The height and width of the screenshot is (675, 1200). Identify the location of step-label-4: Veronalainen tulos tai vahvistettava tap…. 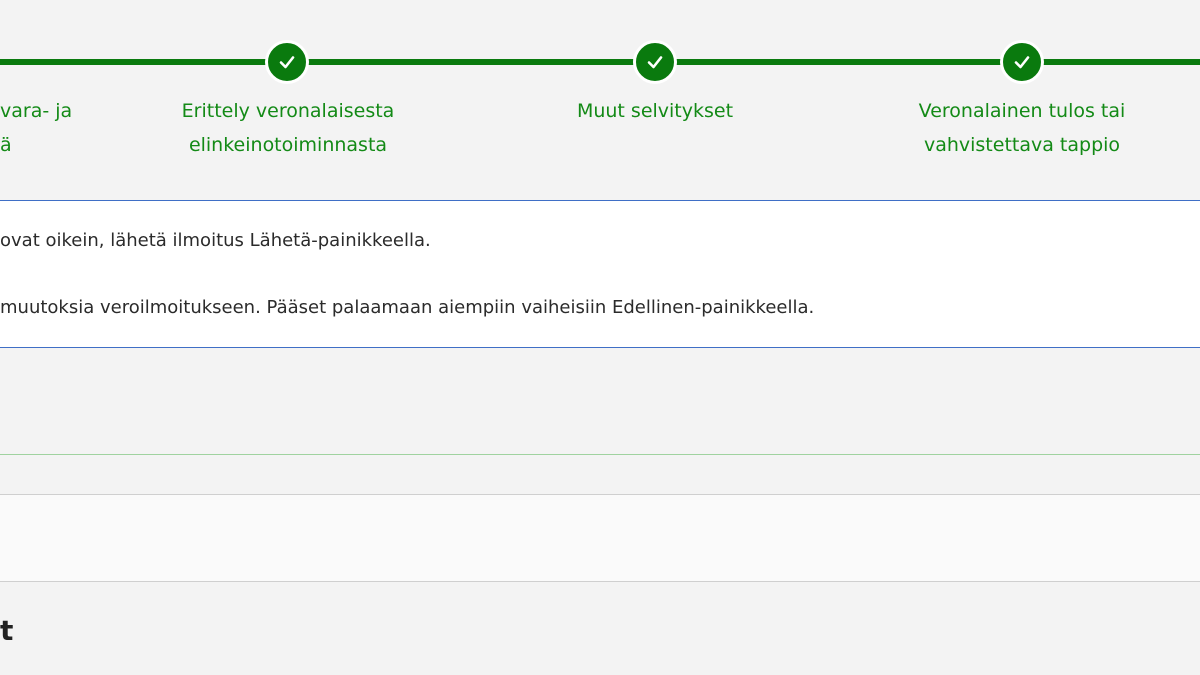
(1022, 128).